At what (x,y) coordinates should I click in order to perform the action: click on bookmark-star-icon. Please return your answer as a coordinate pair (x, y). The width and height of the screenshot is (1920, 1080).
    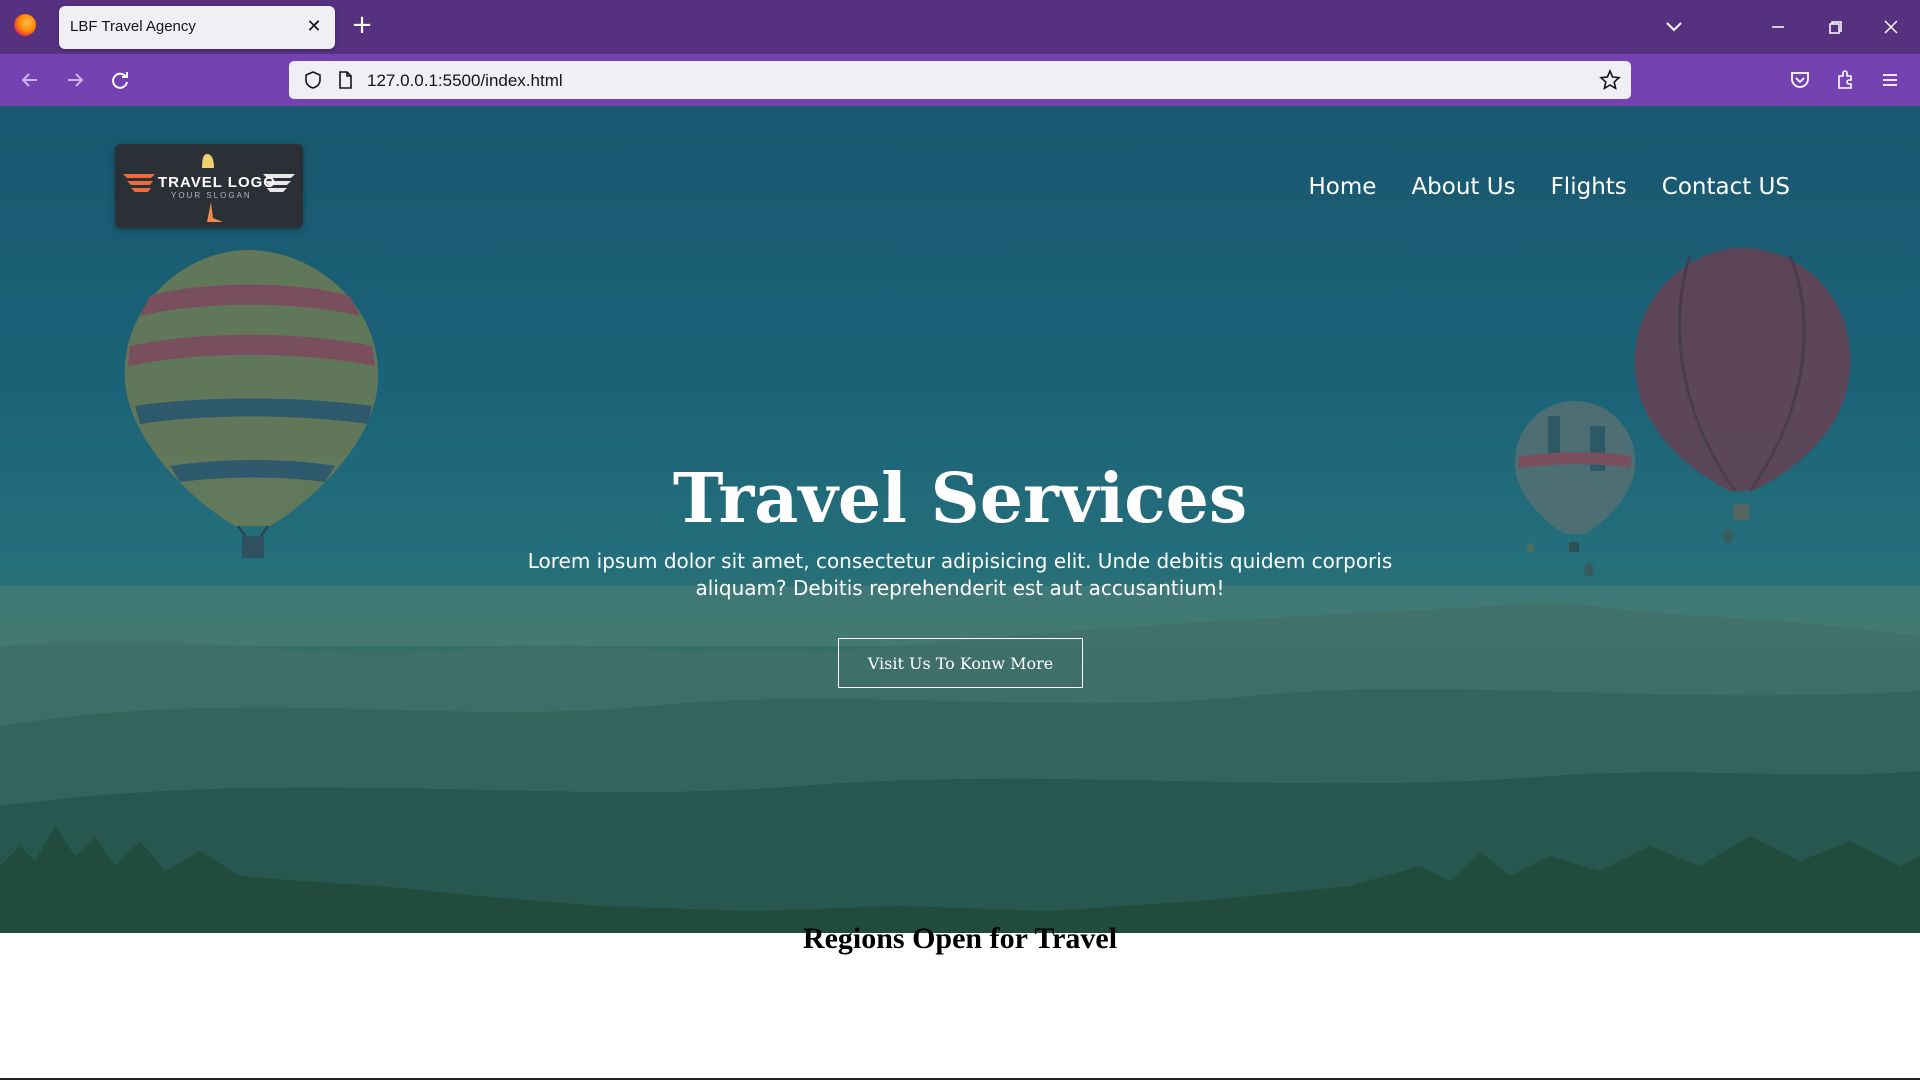
    Looking at the image, I should click on (1610, 81).